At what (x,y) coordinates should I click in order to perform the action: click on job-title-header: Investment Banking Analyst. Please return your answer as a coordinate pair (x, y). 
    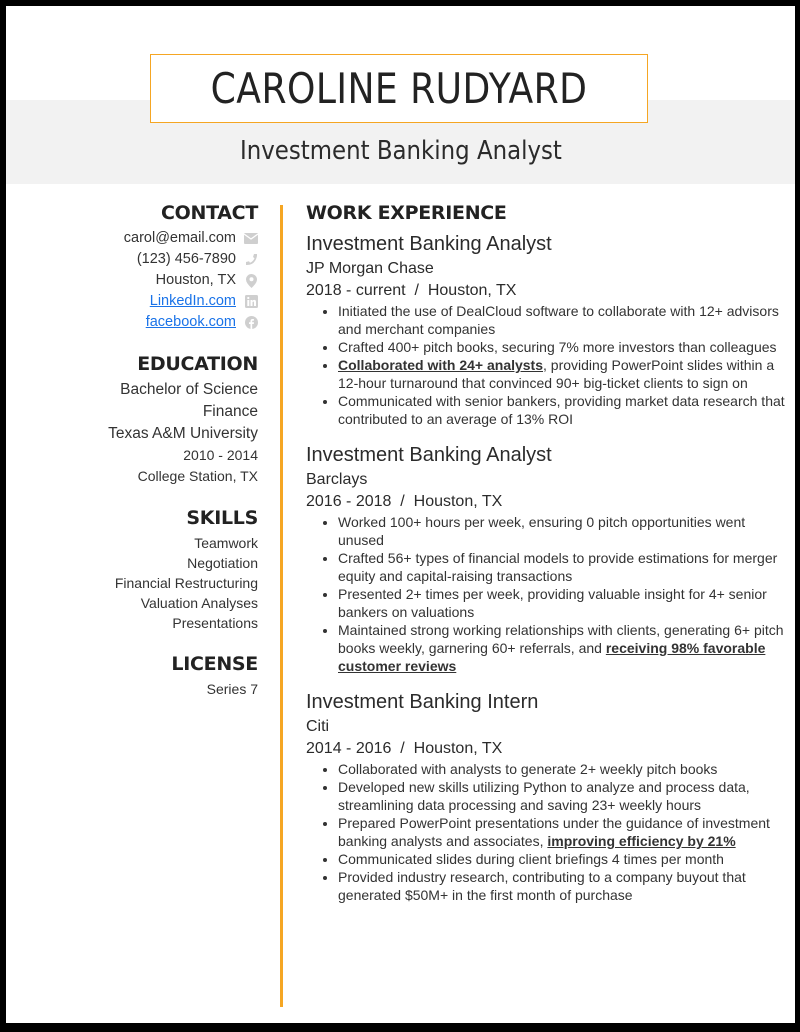
    Looking at the image, I should click on (400, 151).